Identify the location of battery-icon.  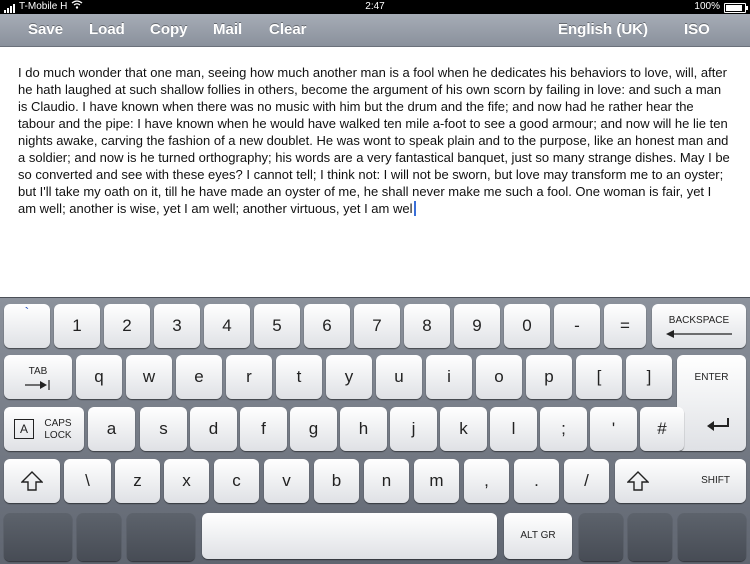
(736, 7).